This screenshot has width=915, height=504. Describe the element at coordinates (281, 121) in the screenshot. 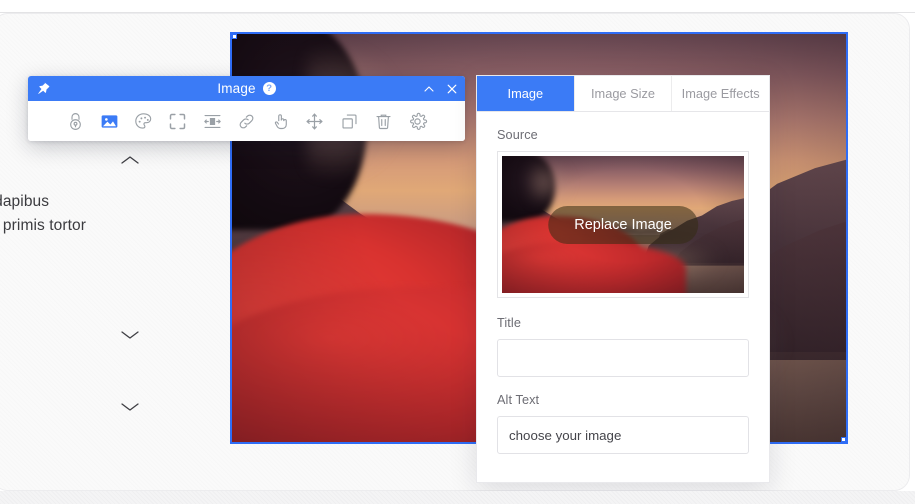

I see `hand-pointer-icon` at that location.